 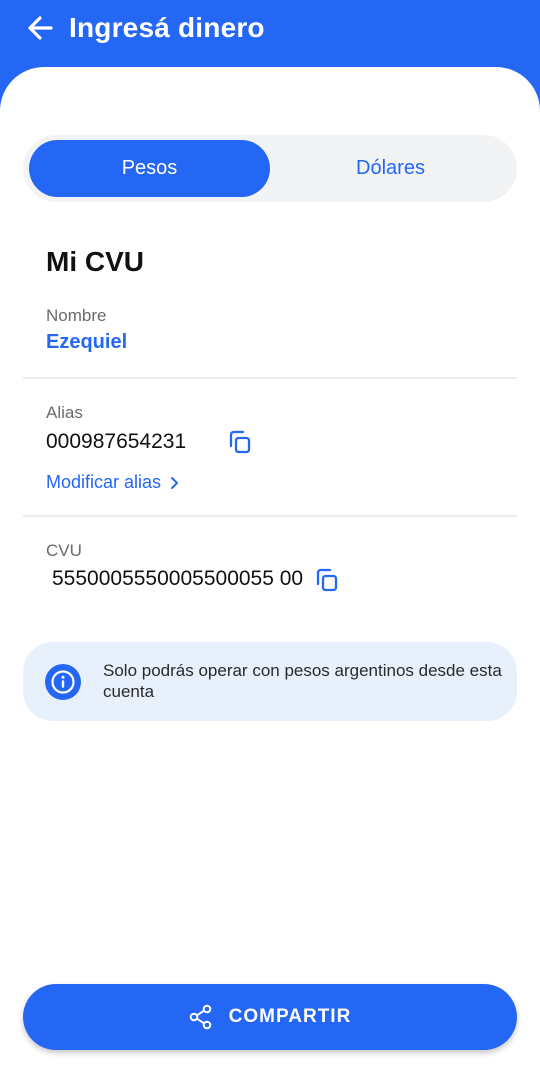 What do you see at coordinates (390, 168) in the screenshot?
I see `tab-dolares: Dólares` at bounding box center [390, 168].